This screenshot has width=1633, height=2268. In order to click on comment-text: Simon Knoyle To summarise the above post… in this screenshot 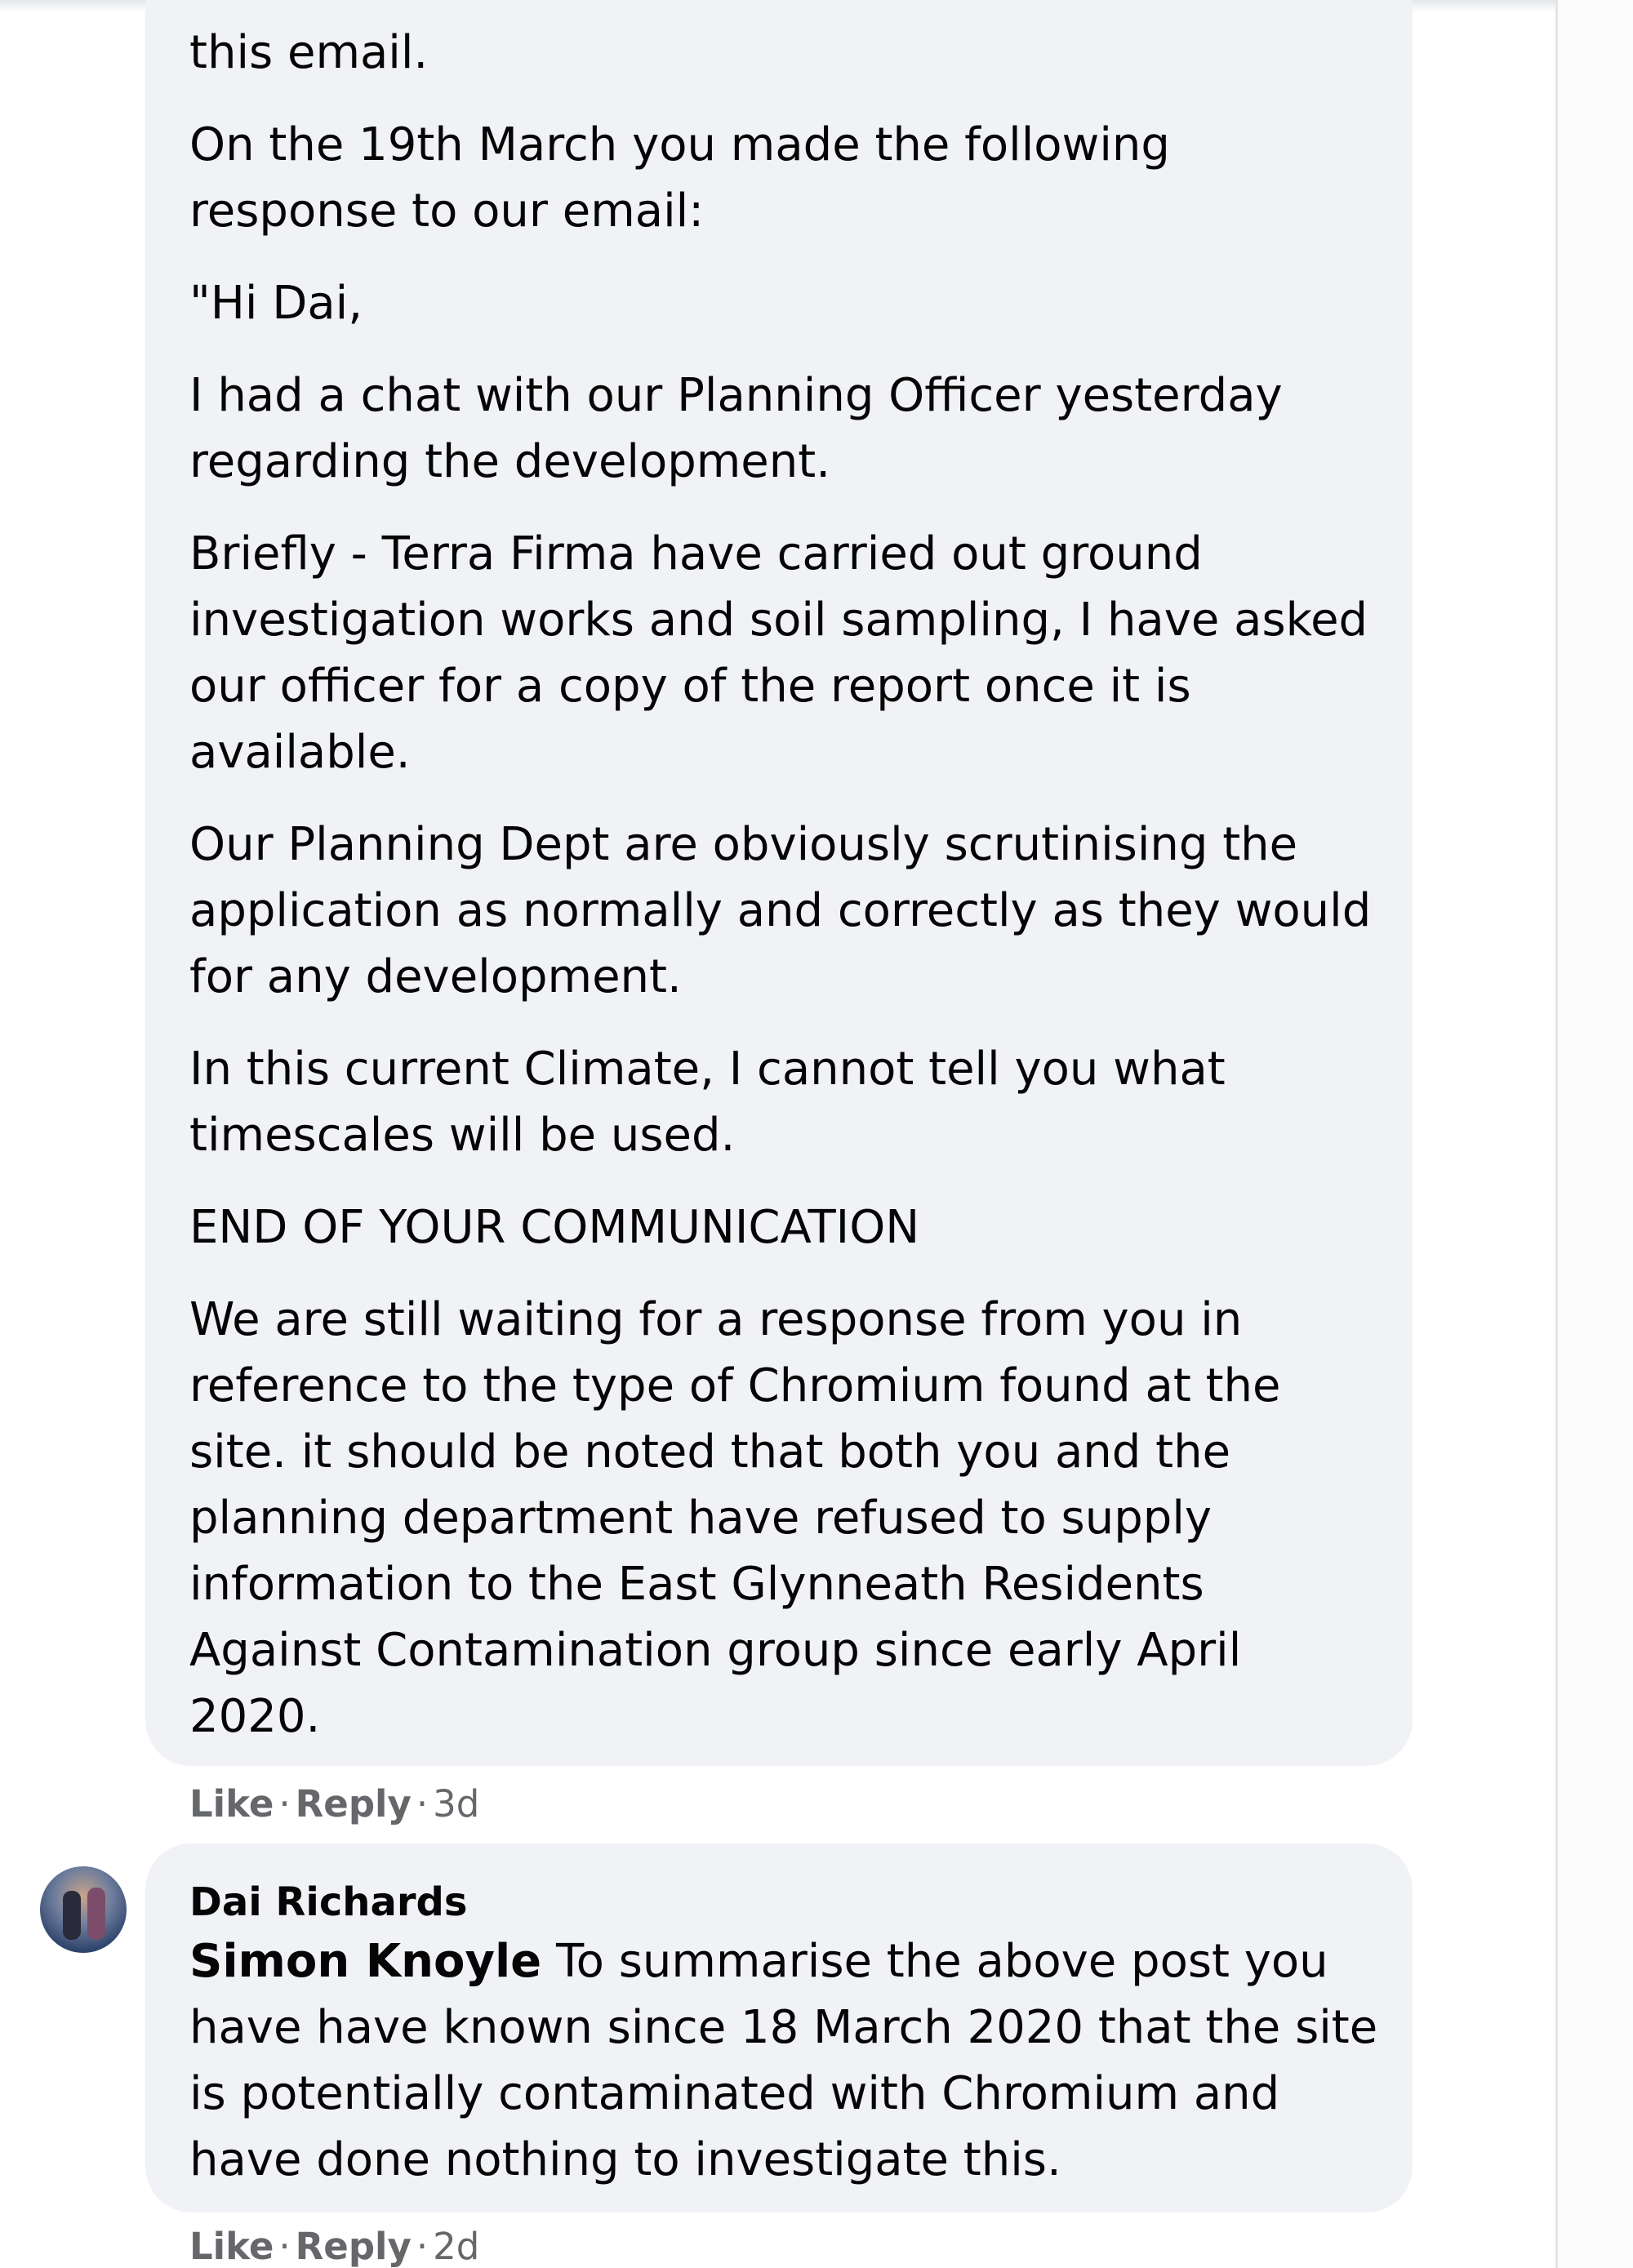, I will do `click(793, 2060)`.